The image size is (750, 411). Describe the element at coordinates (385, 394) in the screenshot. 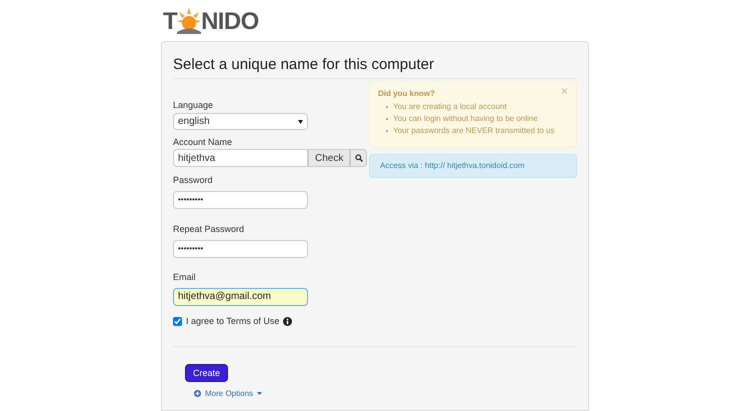

I see `more-options-link: More Options` at that location.